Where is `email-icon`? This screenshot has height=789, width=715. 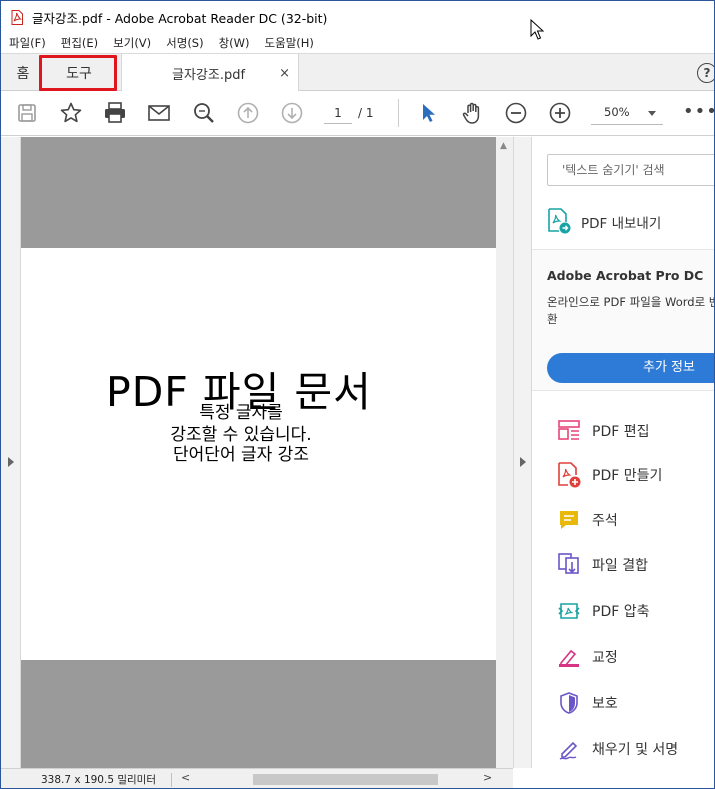 email-icon is located at coordinates (159, 113).